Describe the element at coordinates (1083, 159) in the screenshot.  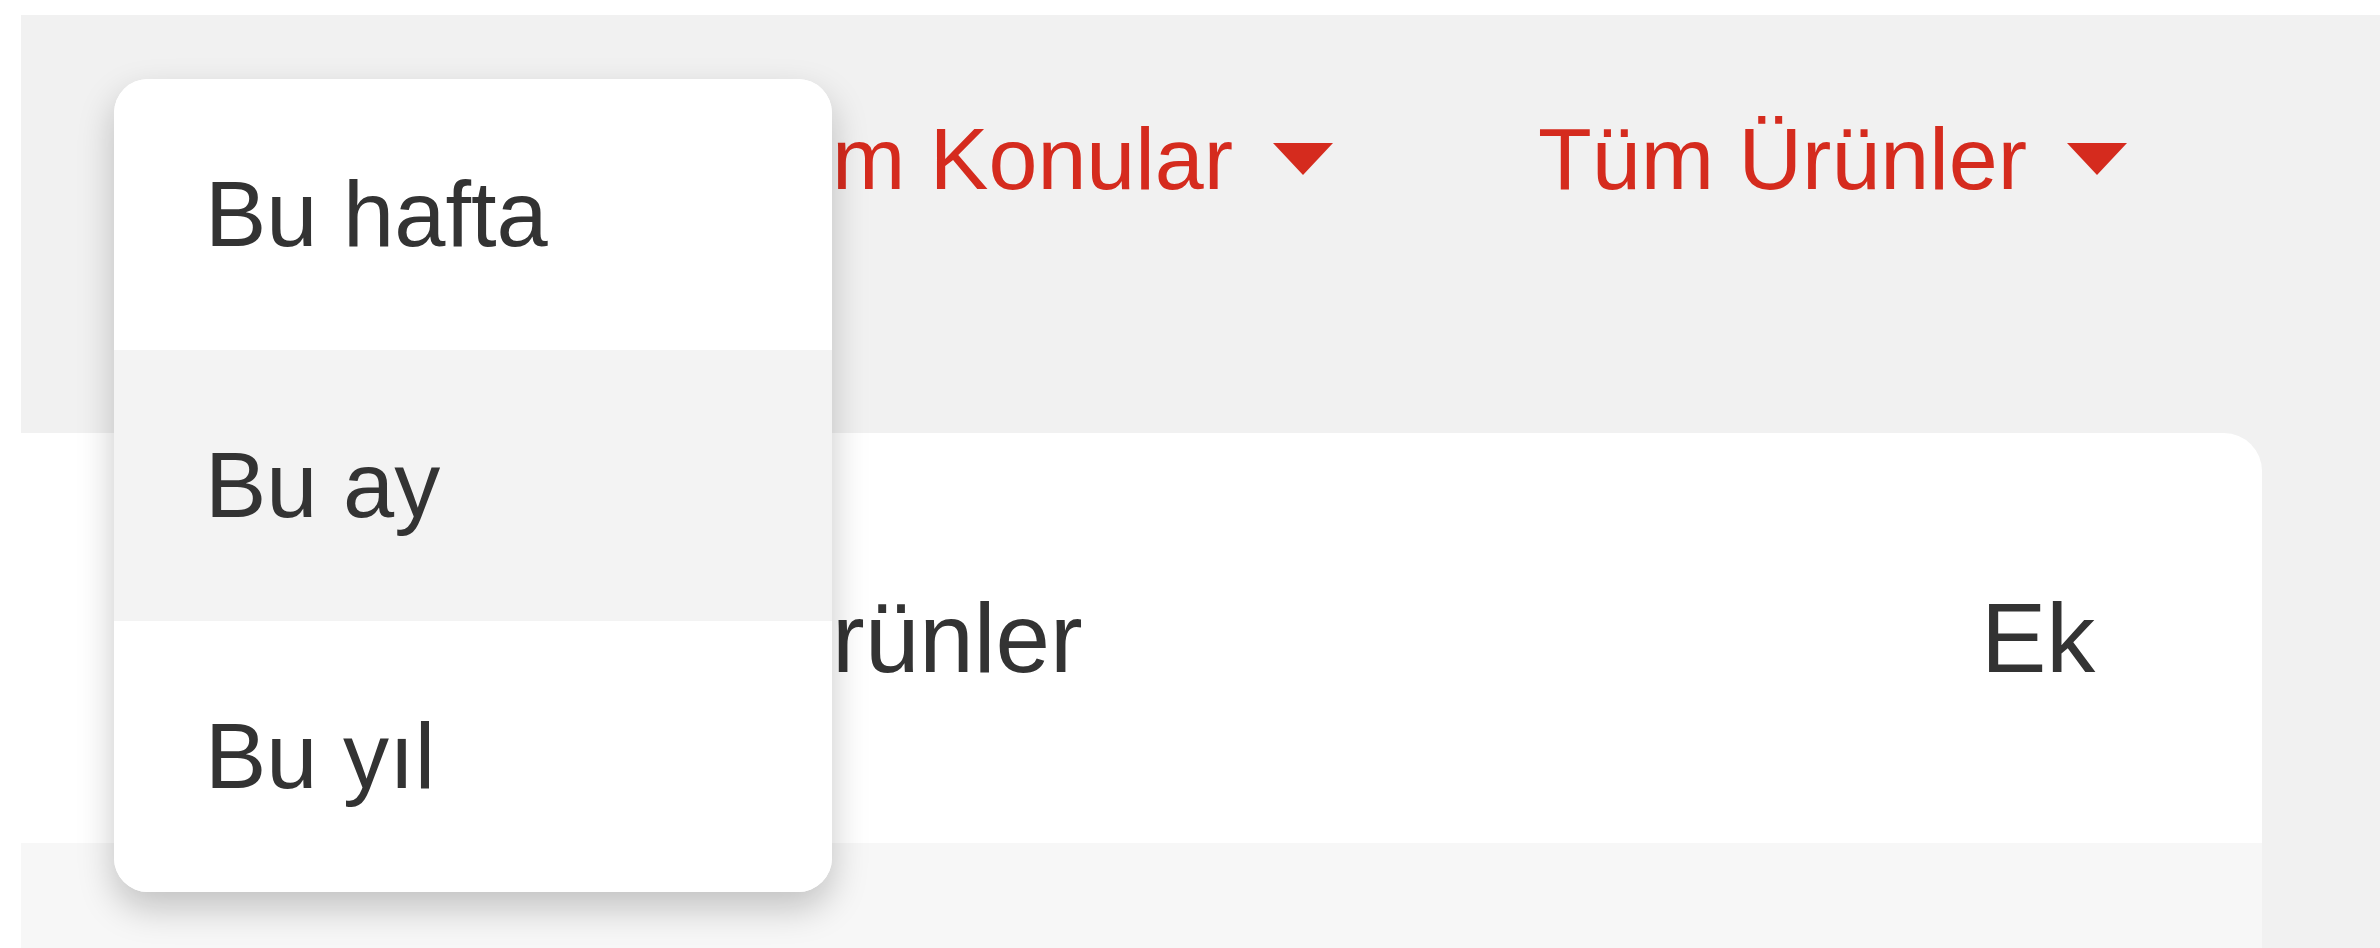
I see `filter-dropdown: m Konular` at that location.